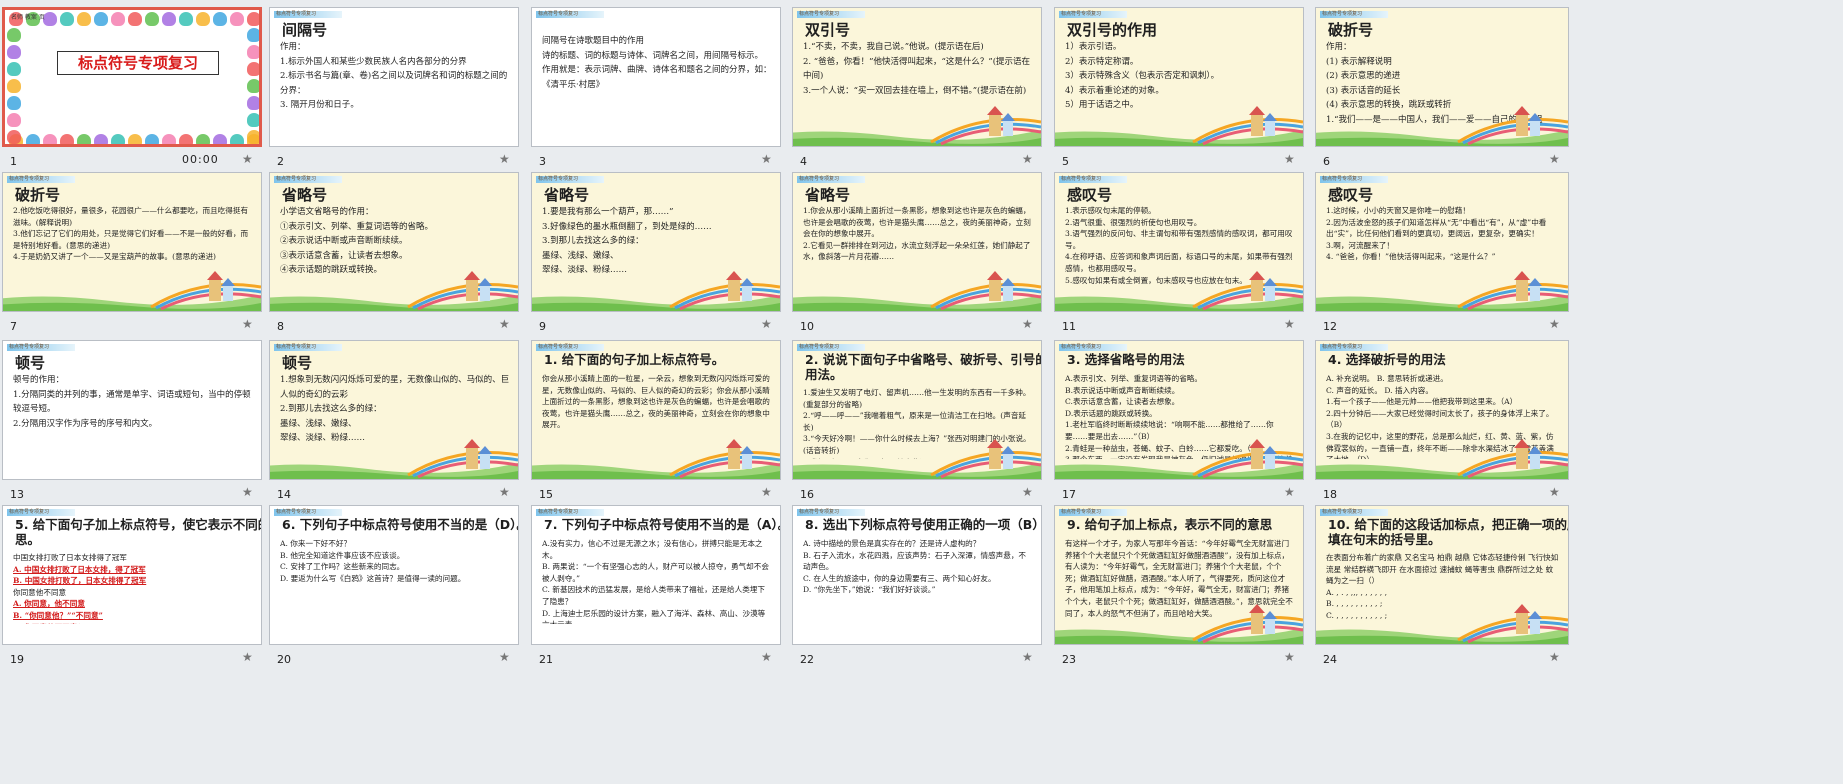 The width and height of the screenshot is (1843, 784). I want to click on slide-number: 15, so click(546, 494).